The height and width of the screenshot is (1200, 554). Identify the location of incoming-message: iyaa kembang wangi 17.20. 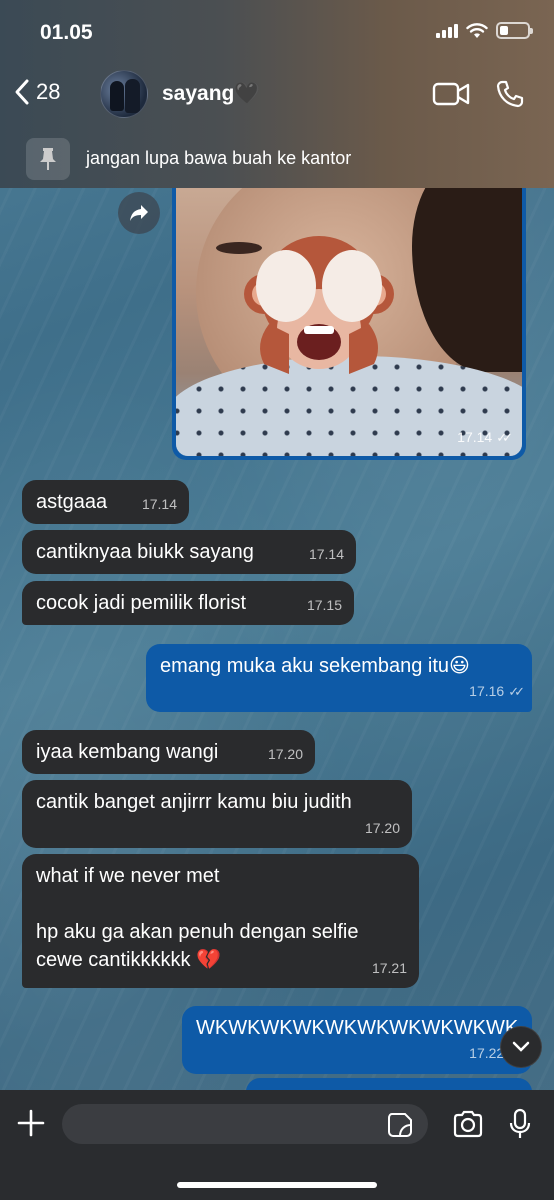
(168, 752).